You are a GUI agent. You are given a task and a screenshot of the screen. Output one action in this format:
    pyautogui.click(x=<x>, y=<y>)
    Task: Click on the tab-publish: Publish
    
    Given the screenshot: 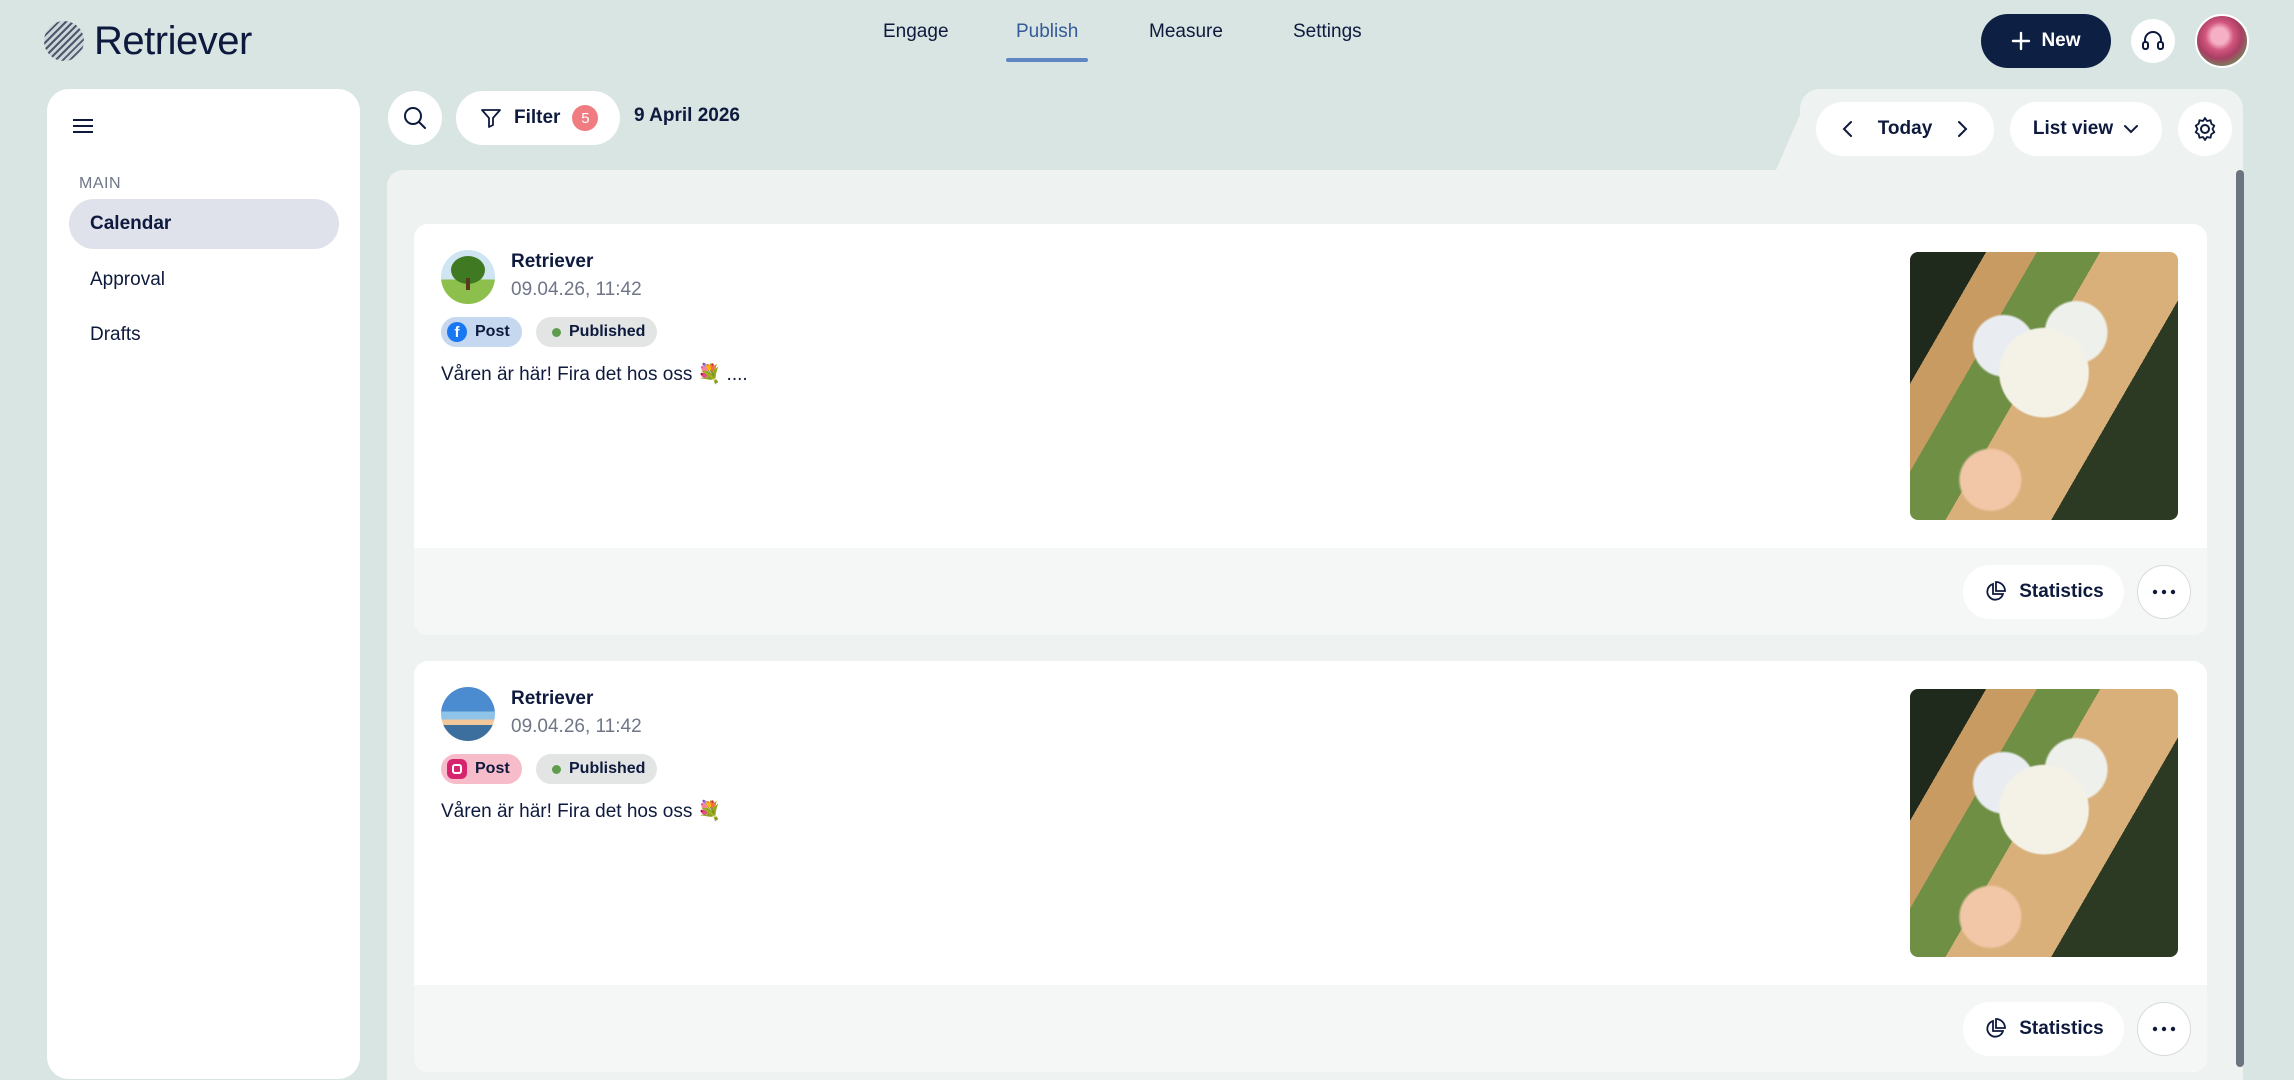 What is the action you would take?
    pyautogui.click(x=1047, y=32)
    